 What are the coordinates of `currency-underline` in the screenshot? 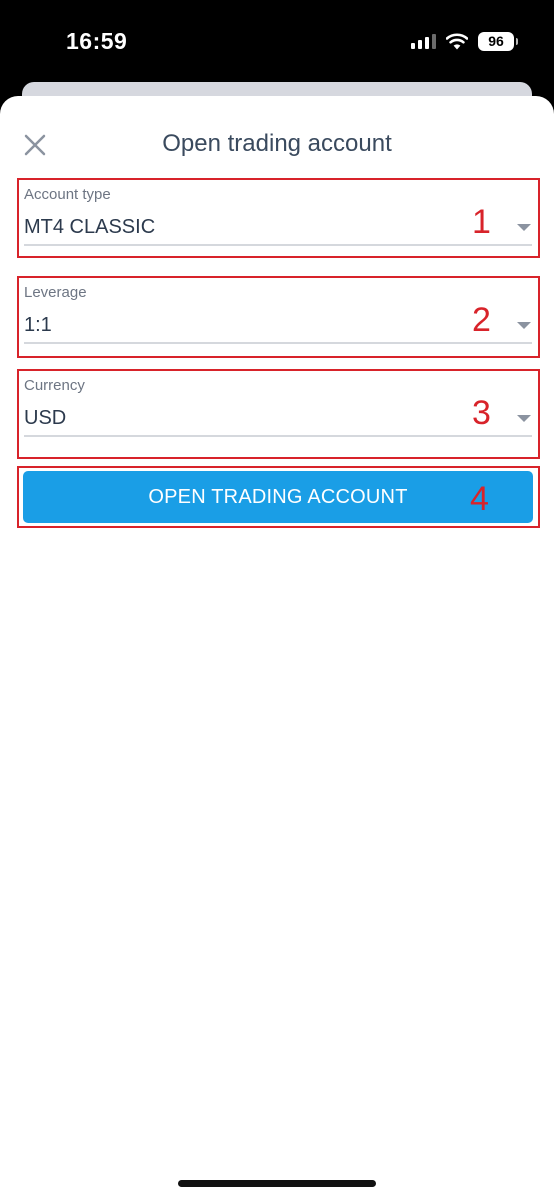 It's located at (278, 436).